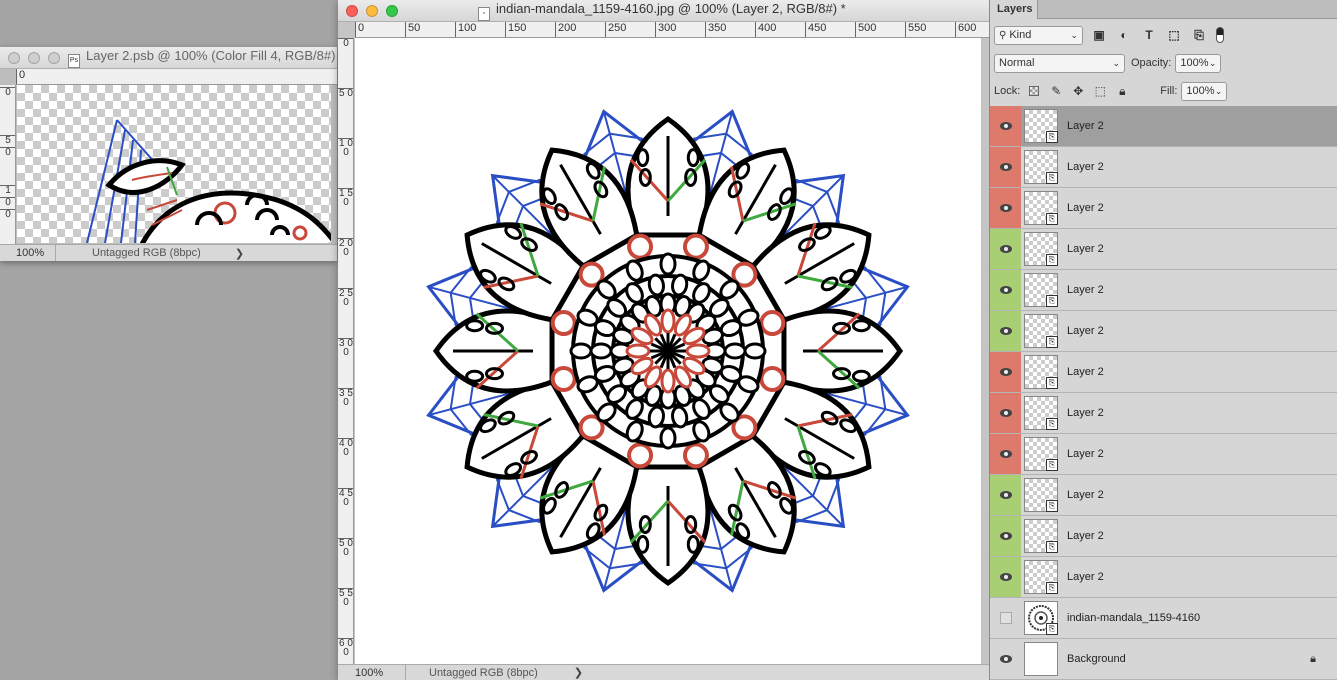 Image resolution: width=1337 pixels, height=680 pixels. I want to click on artboard-lock-icon: ⬚, so click(1100, 91).